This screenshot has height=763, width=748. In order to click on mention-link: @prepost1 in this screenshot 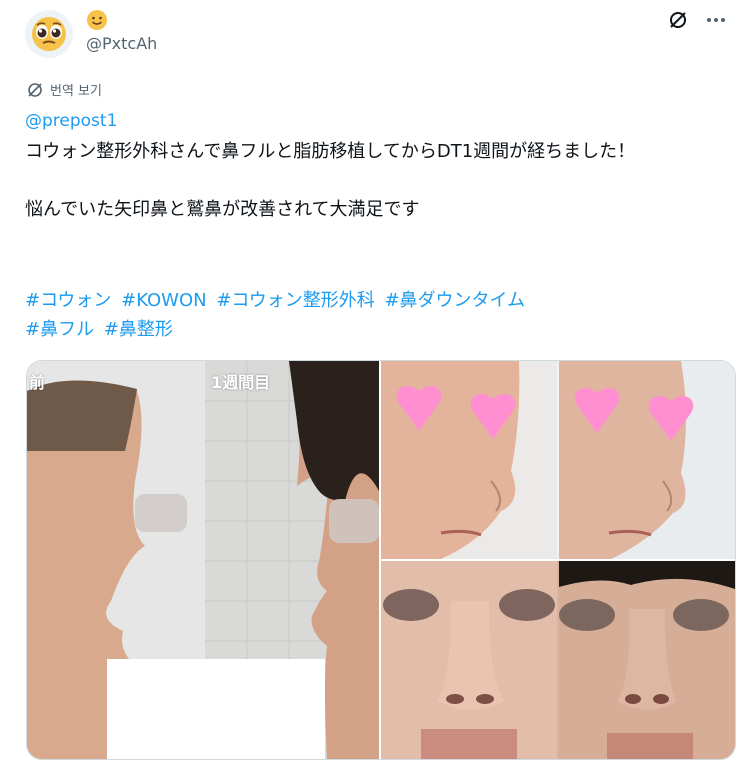, I will do `click(71, 121)`.